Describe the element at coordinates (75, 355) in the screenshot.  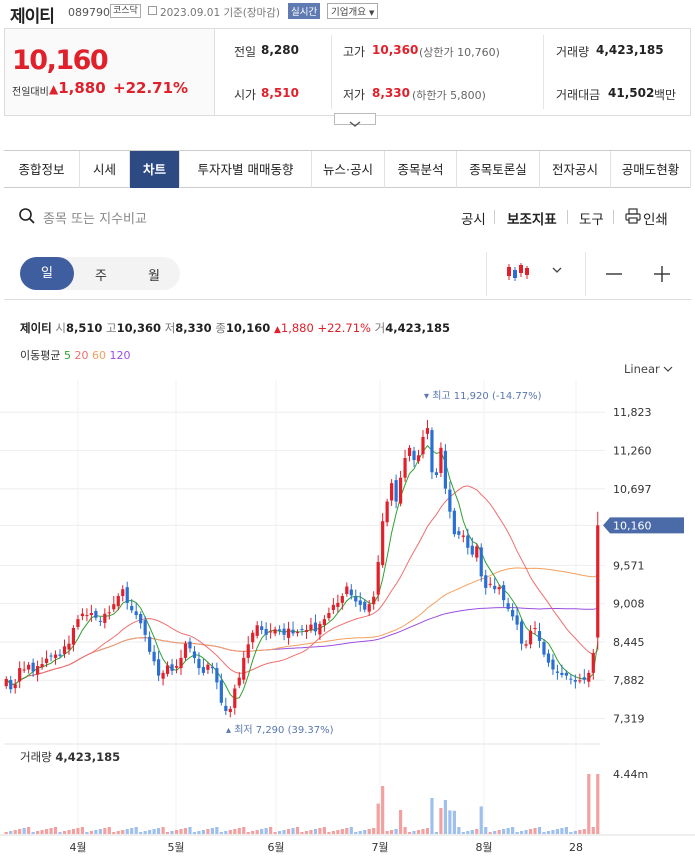
I see `ma-legend: 이동평균 5 20 60 120` at that location.